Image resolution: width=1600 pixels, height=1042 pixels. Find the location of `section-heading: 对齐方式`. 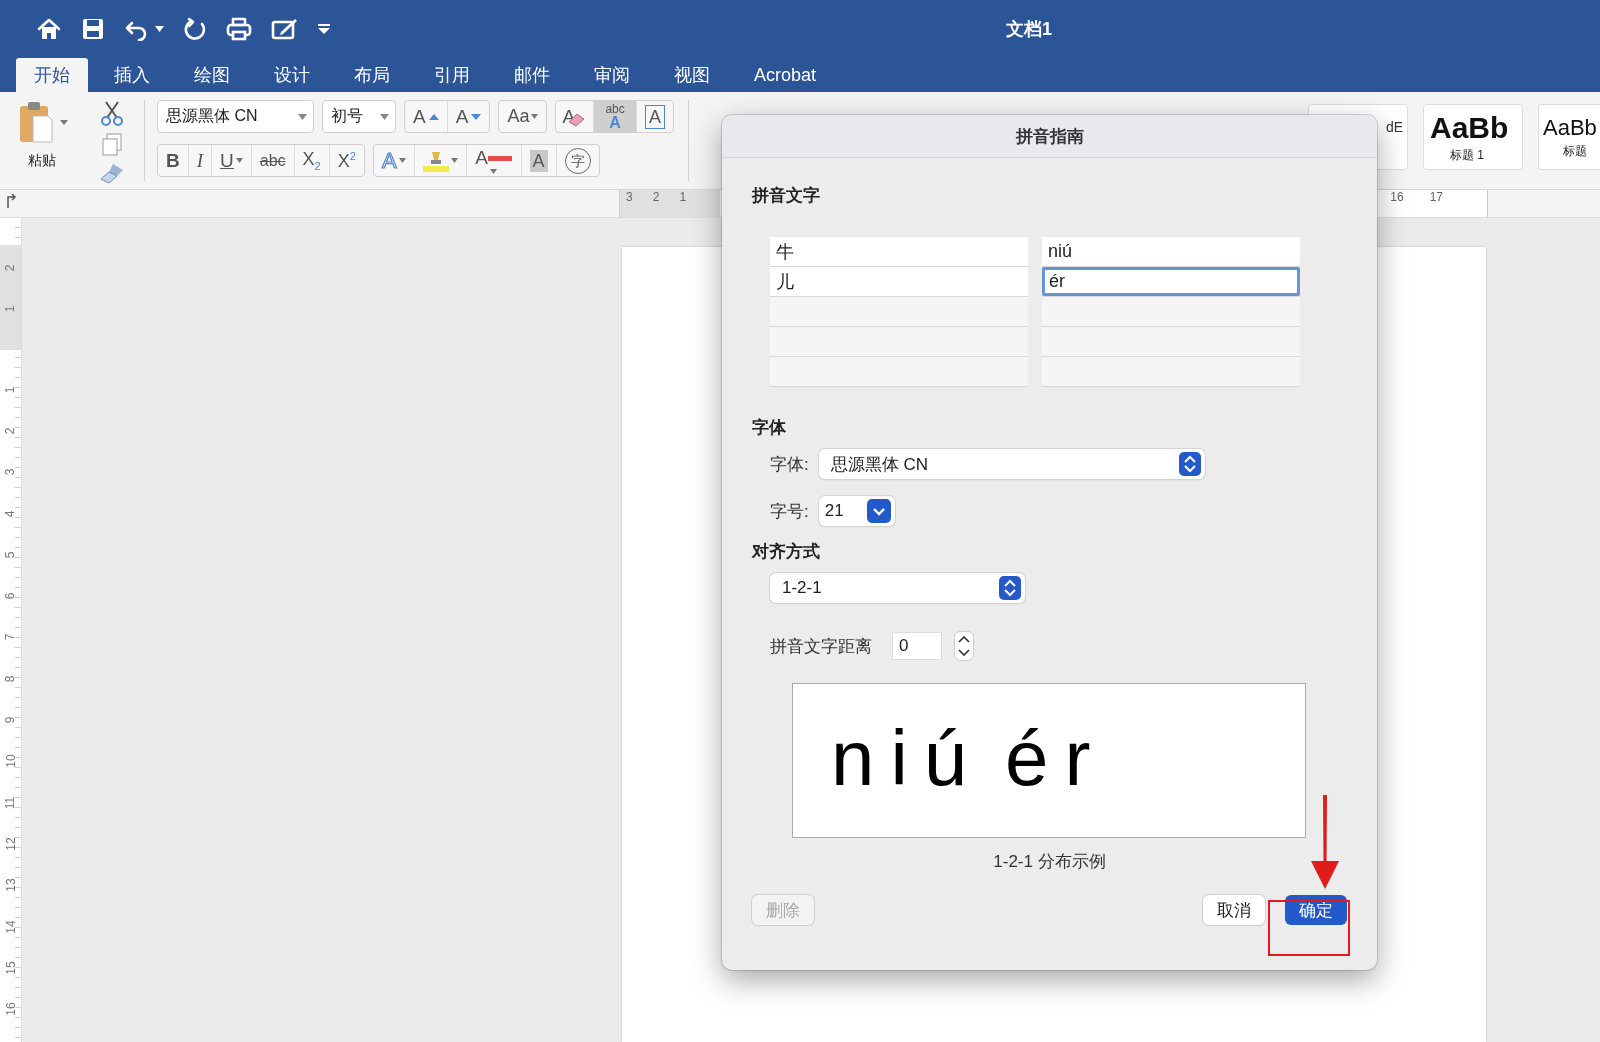

section-heading: 对齐方式 is located at coordinates (786, 552).